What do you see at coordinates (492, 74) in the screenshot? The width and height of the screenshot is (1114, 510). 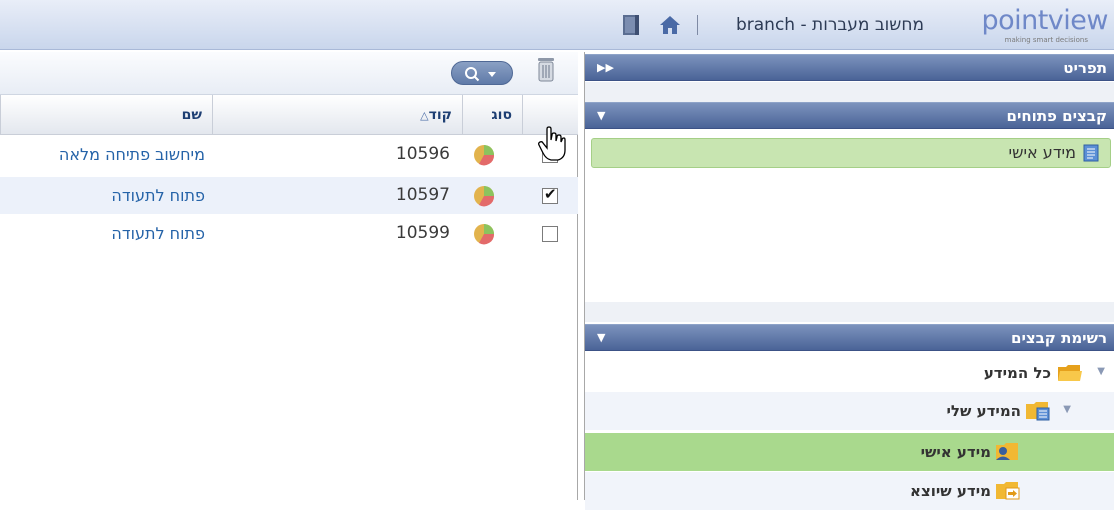 I see `chevron-down-icon` at bounding box center [492, 74].